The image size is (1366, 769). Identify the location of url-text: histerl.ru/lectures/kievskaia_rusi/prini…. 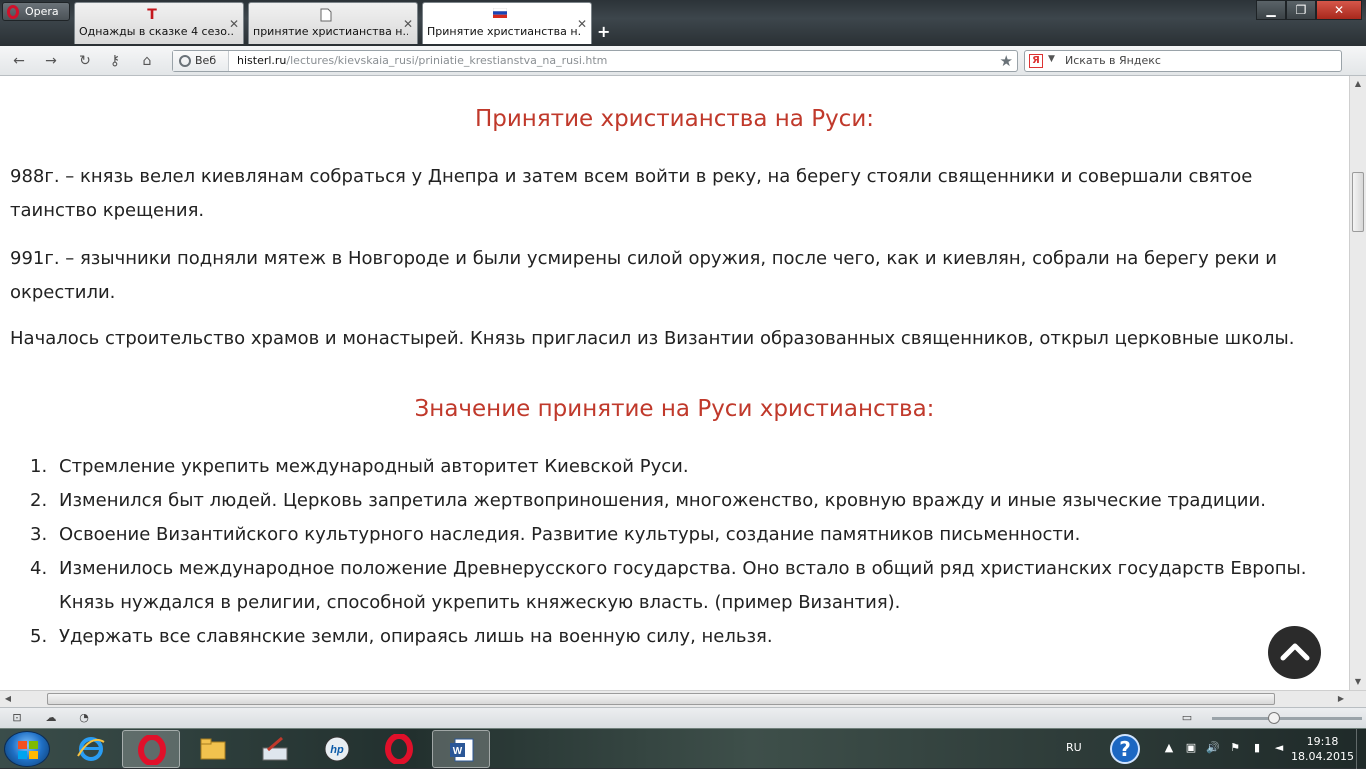
(422, 60).